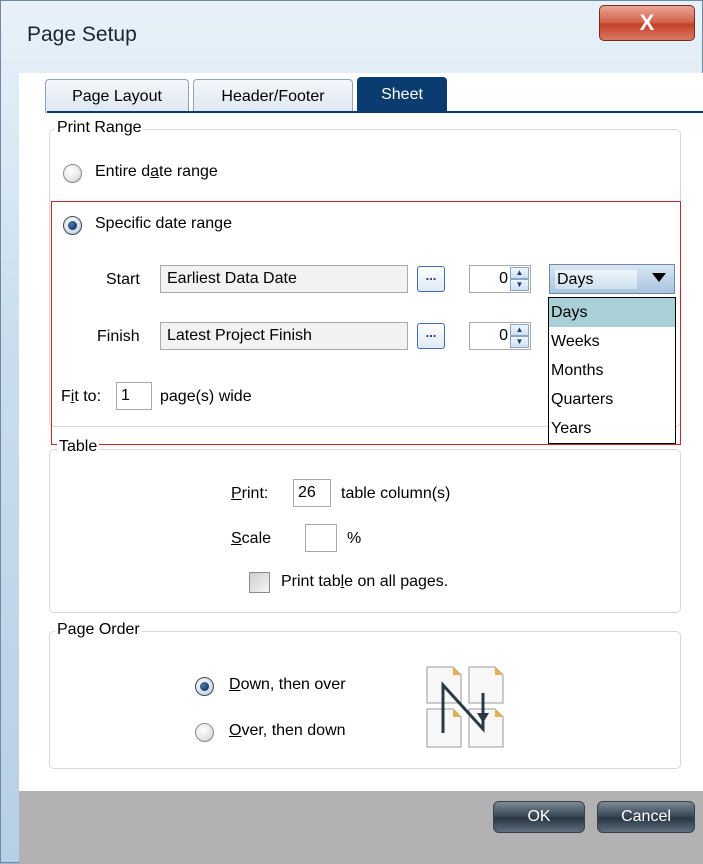 The height and width of the screenshot is (864, 703). Describe the element at coordinates (365, 700) in the screenshot. I see `page-order-group` at that location.